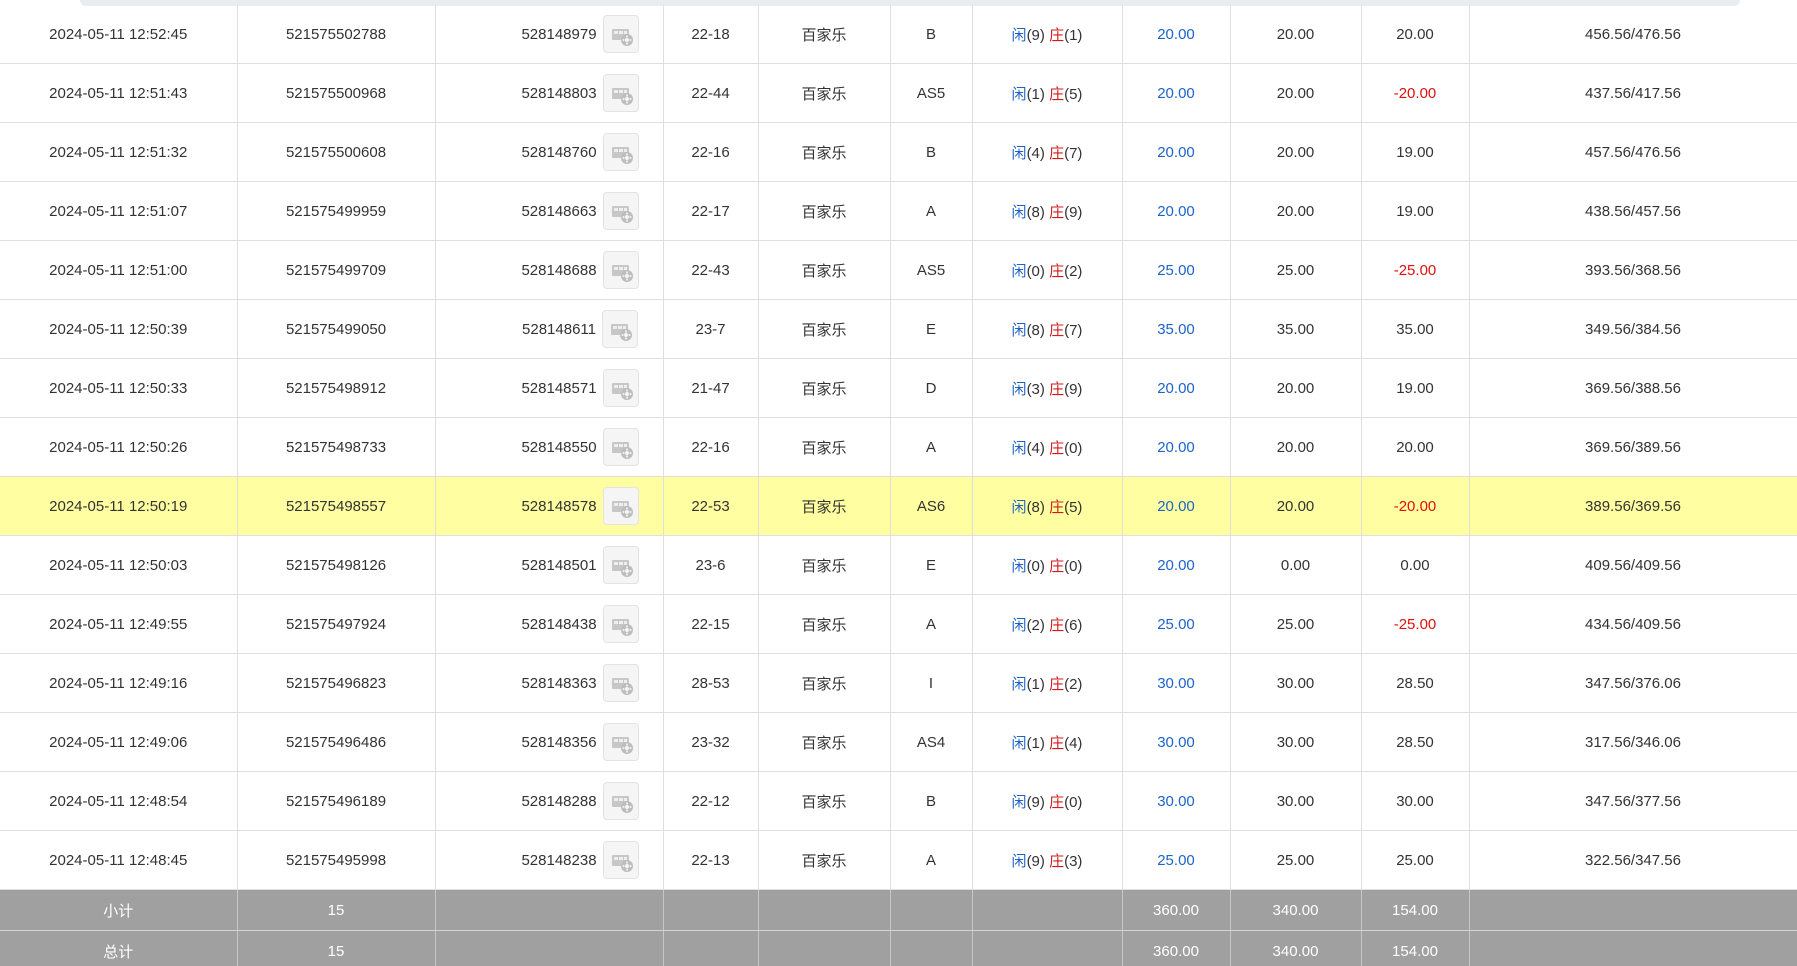  What do you see at coordinates (711, 211) in the screenshot?
I see `table-shoe-cell: 22-17` at bounding box center [711, 211].